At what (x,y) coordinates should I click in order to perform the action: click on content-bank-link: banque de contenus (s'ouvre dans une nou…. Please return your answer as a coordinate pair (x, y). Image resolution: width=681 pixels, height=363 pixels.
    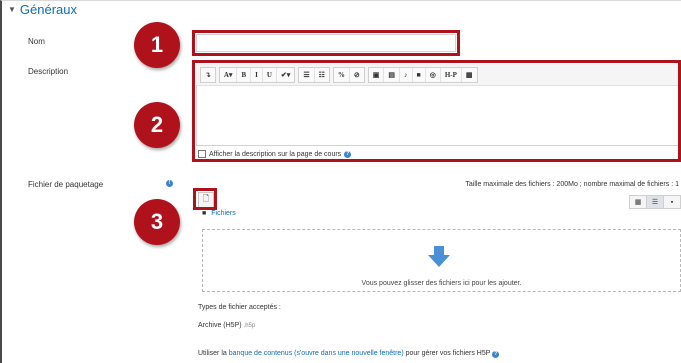
    Looking at the image, I should click on (316, 353).